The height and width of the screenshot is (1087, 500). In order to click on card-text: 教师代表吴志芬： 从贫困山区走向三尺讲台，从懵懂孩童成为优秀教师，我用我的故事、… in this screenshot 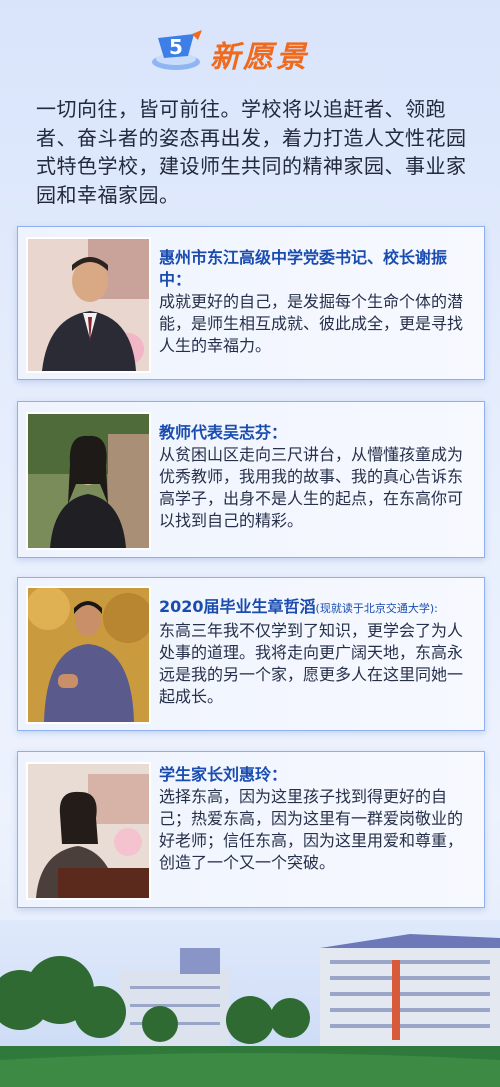, I will do `click(316, 477)`.